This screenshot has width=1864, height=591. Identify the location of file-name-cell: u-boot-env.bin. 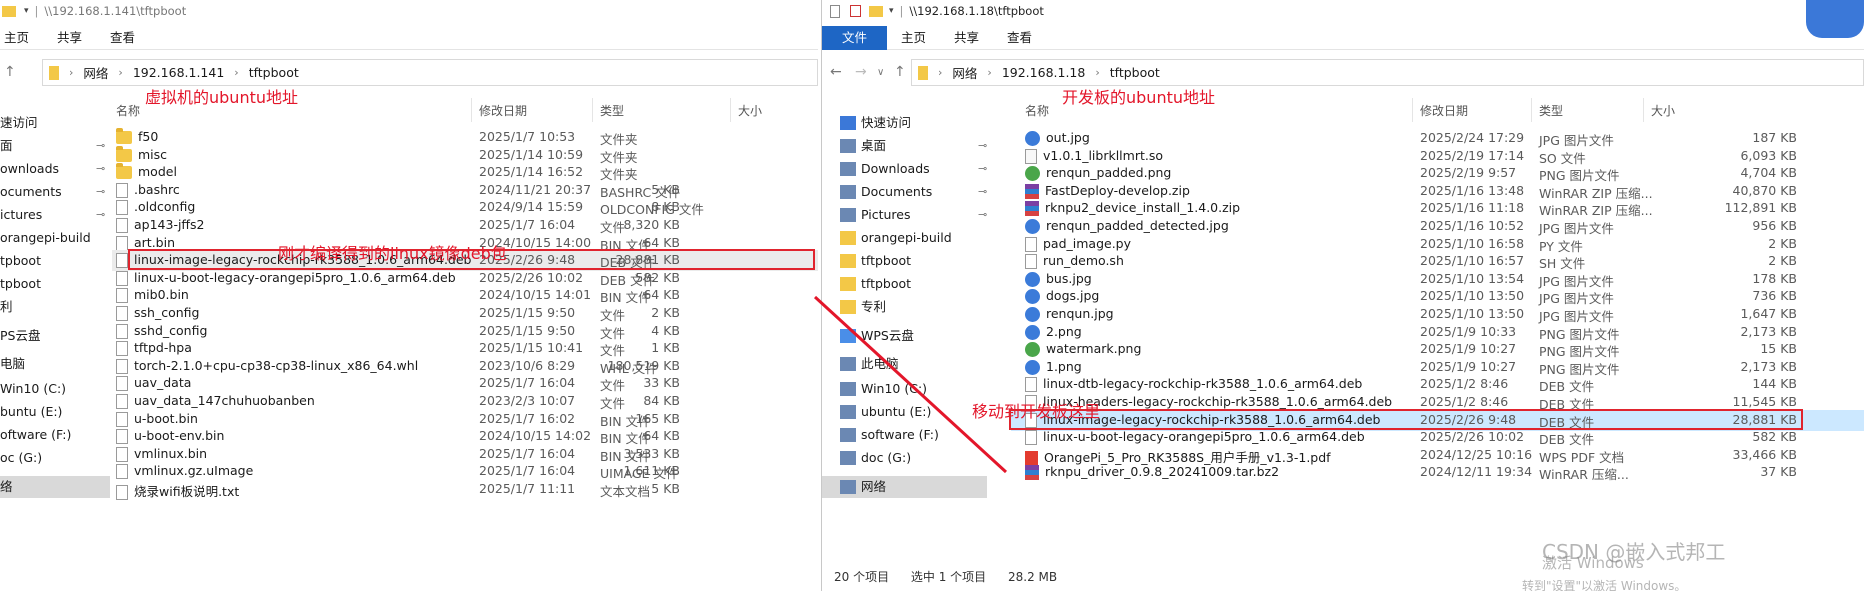
(170, 436).